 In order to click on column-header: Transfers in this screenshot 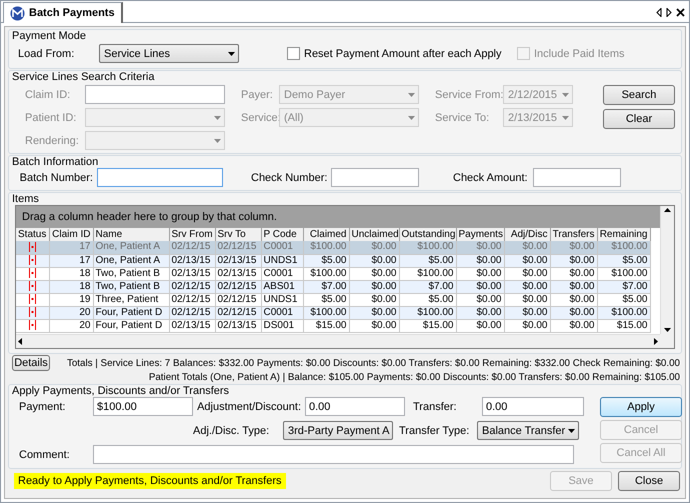, I will do `click(573, 234)`.